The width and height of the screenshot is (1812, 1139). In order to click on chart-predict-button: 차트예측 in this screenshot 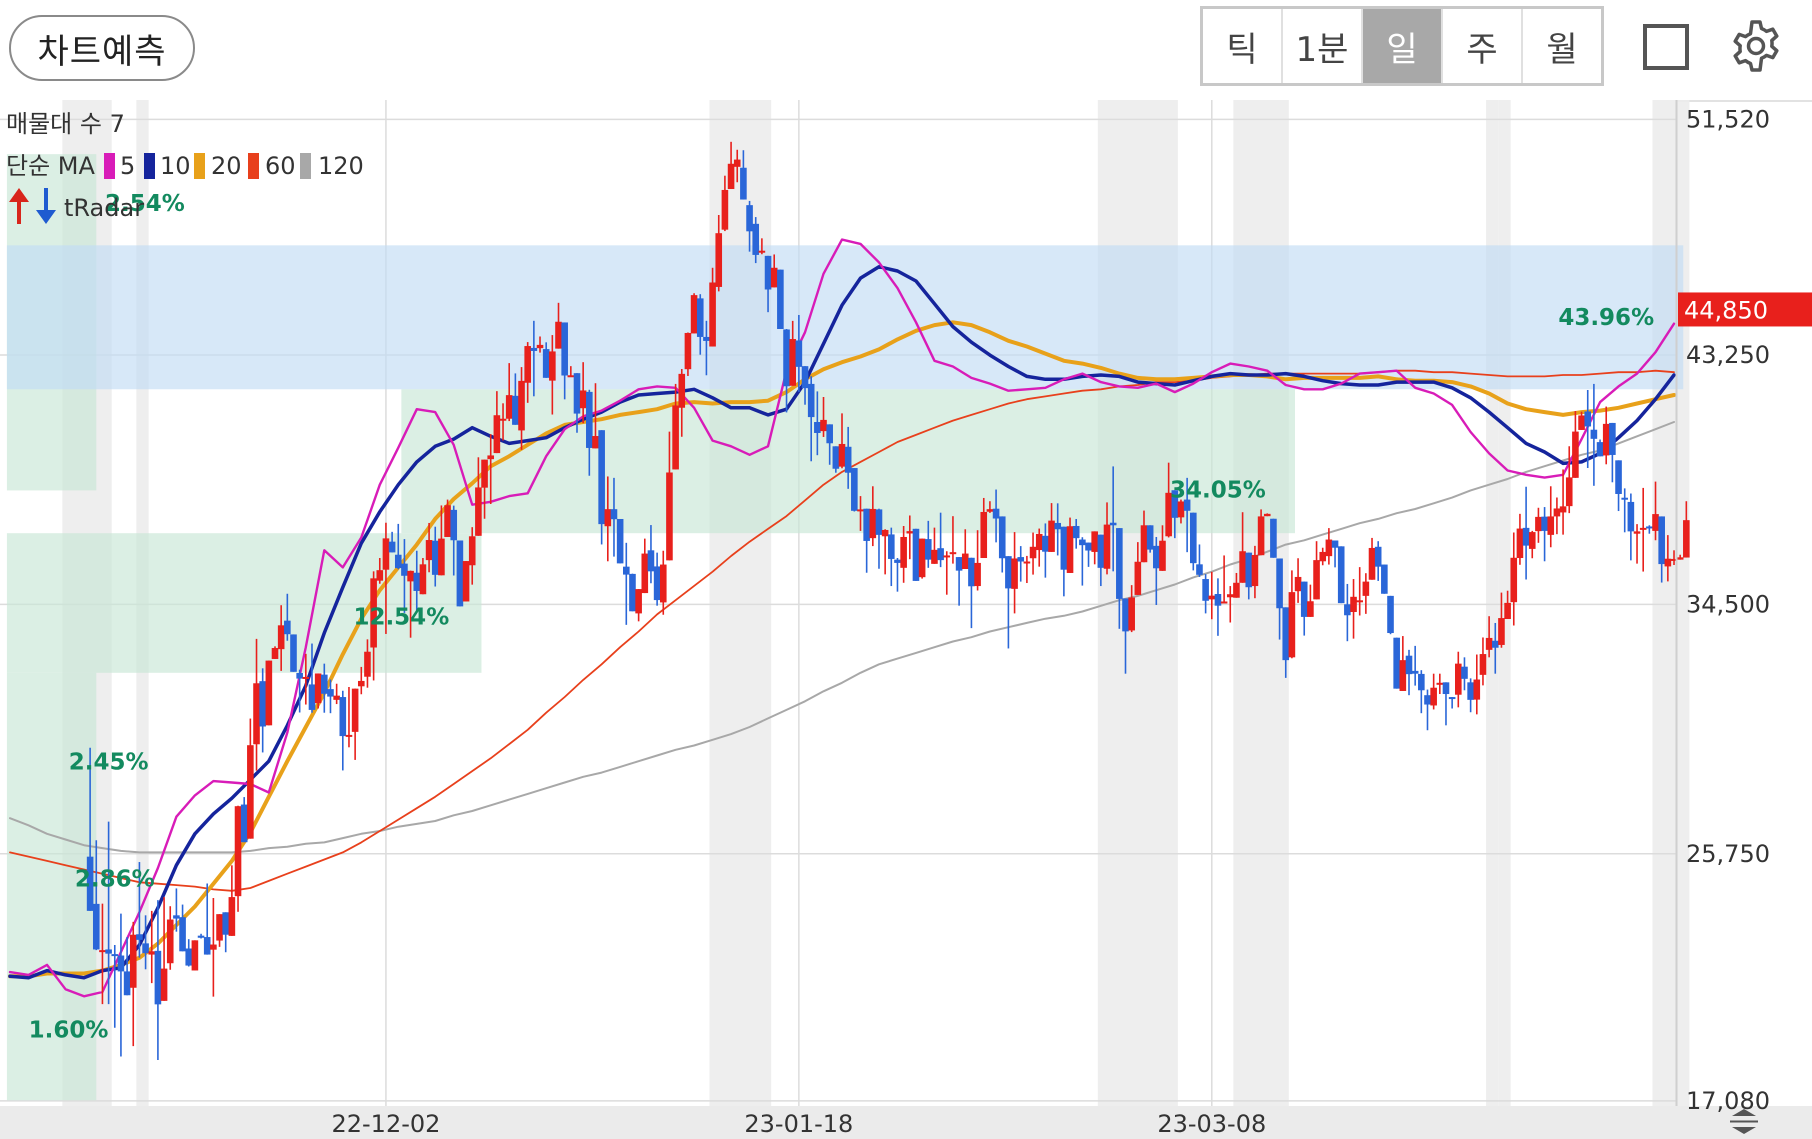, I will do `click(102, 48)`.